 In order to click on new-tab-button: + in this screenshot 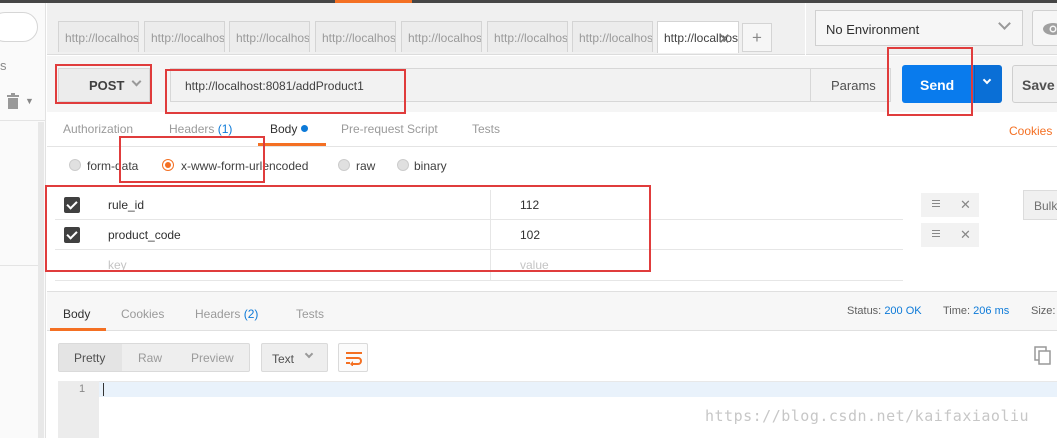, I will do `click(757, 37)`.